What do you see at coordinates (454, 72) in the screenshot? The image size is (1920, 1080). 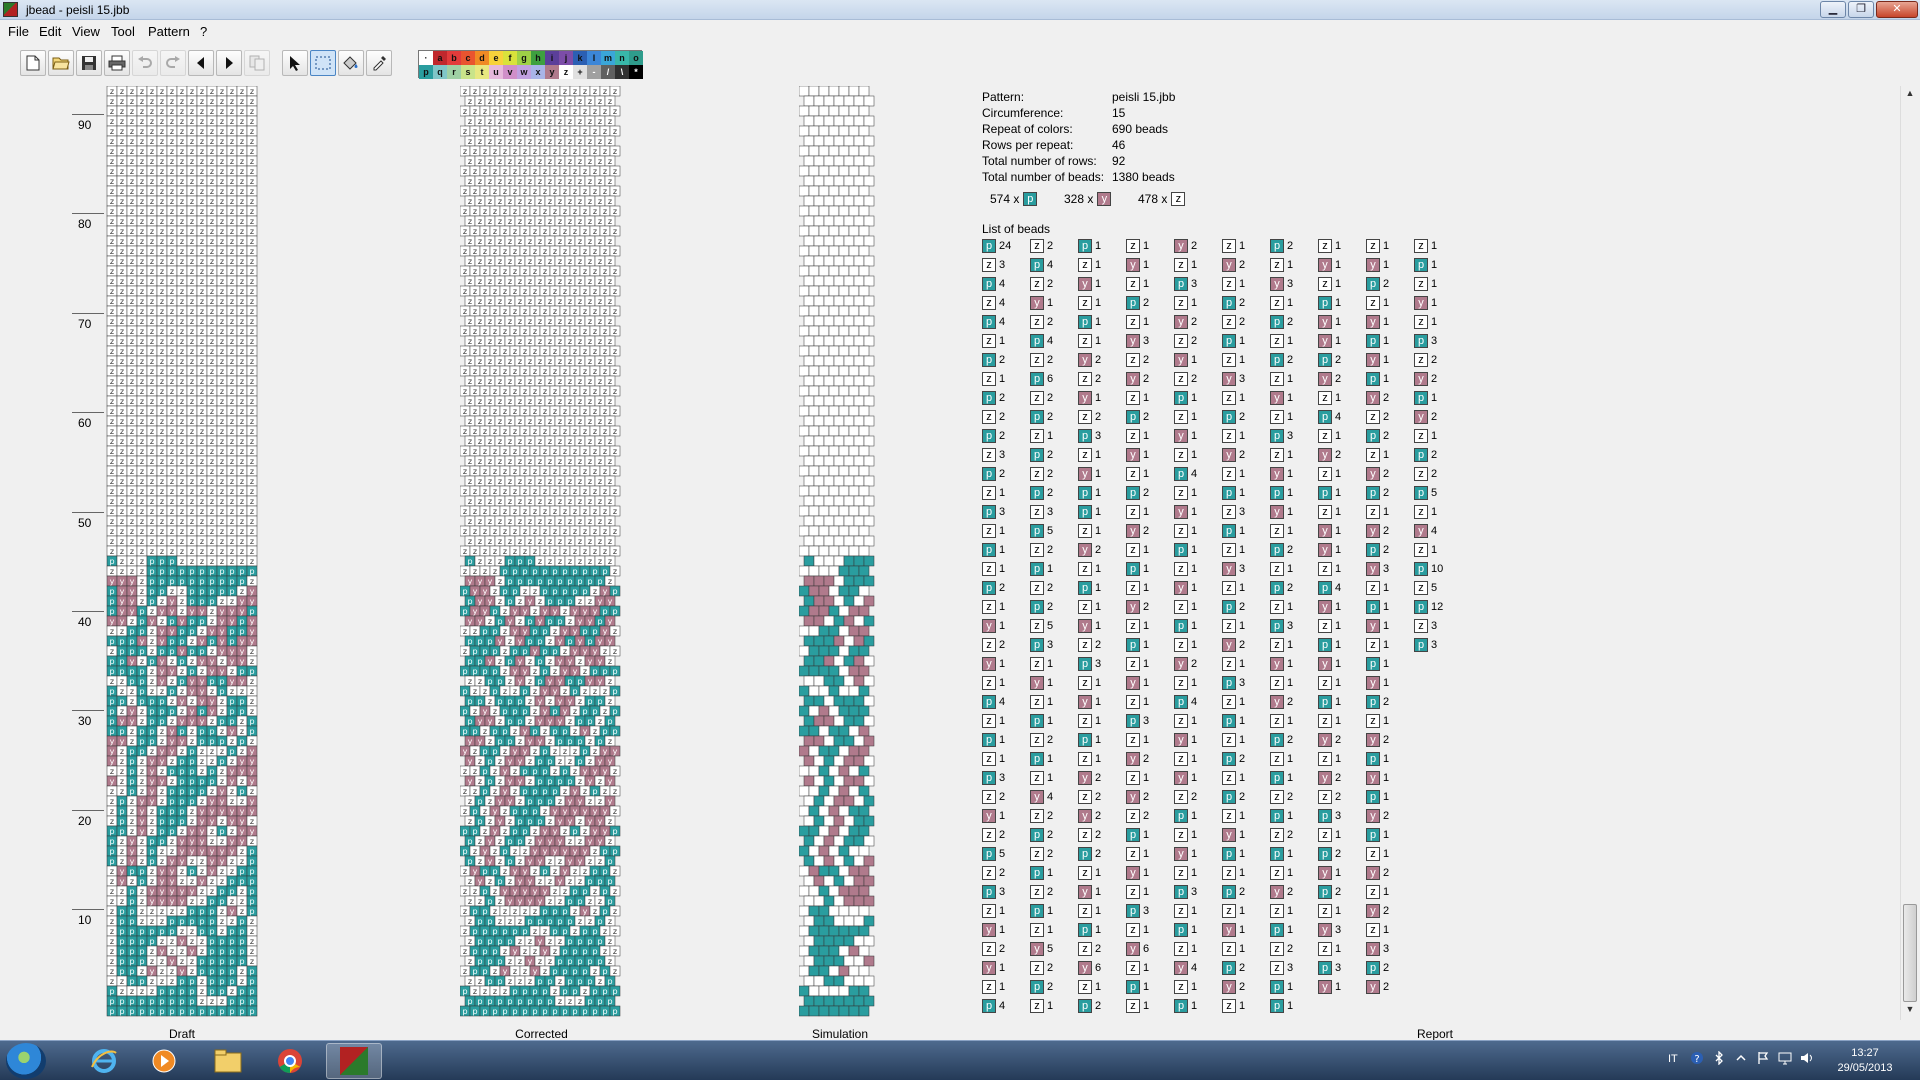 I see `palette-color-r: r` at bounding box center [454, 72].